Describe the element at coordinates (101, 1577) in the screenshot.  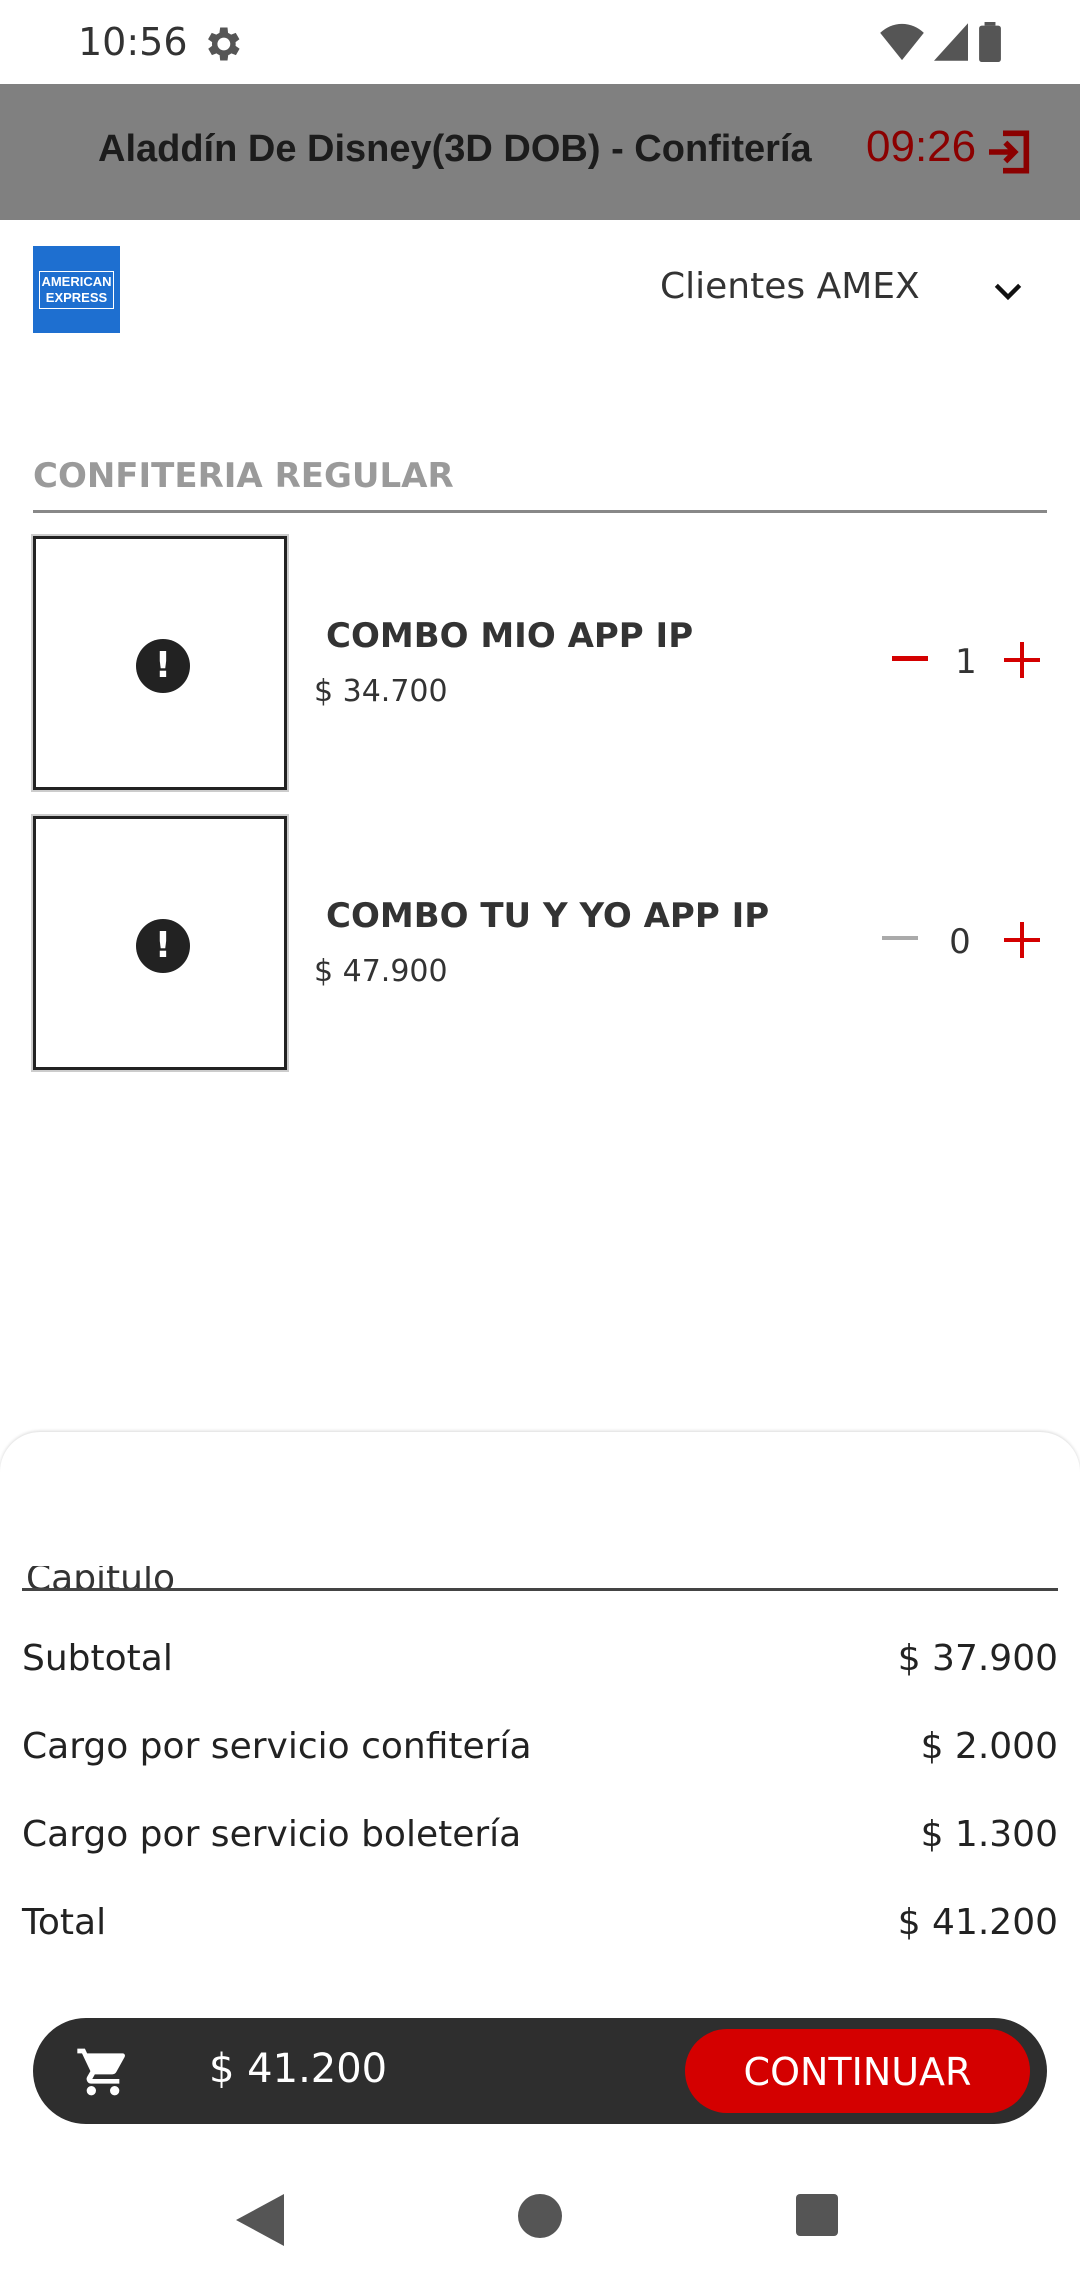
I see `summary-heading-text: Capitulo` at that location.